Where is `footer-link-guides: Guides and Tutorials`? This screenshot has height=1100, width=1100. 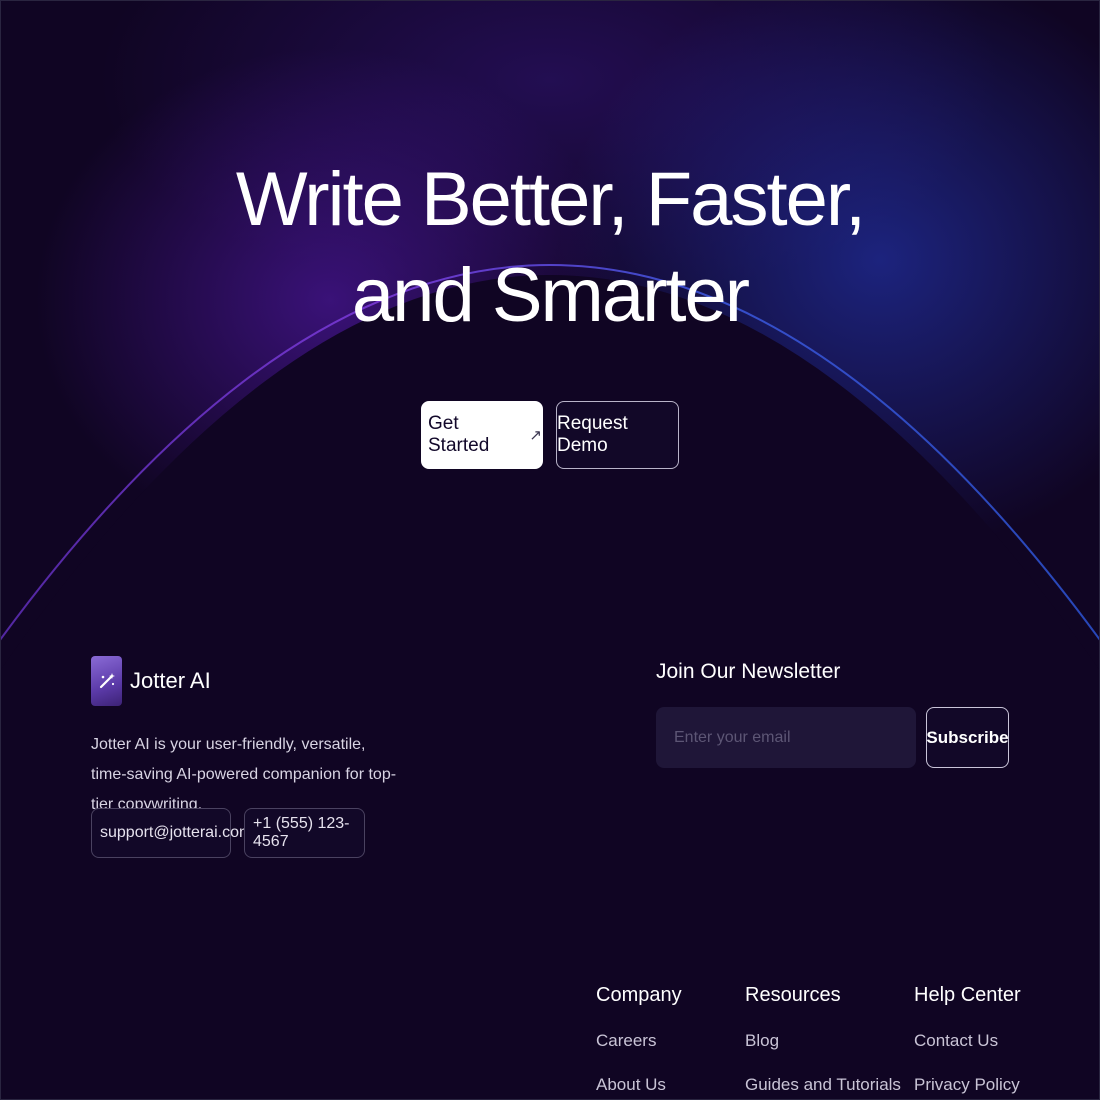 footer-link-guides: Guides and Tutorials is located at coordinates (823, 1085).